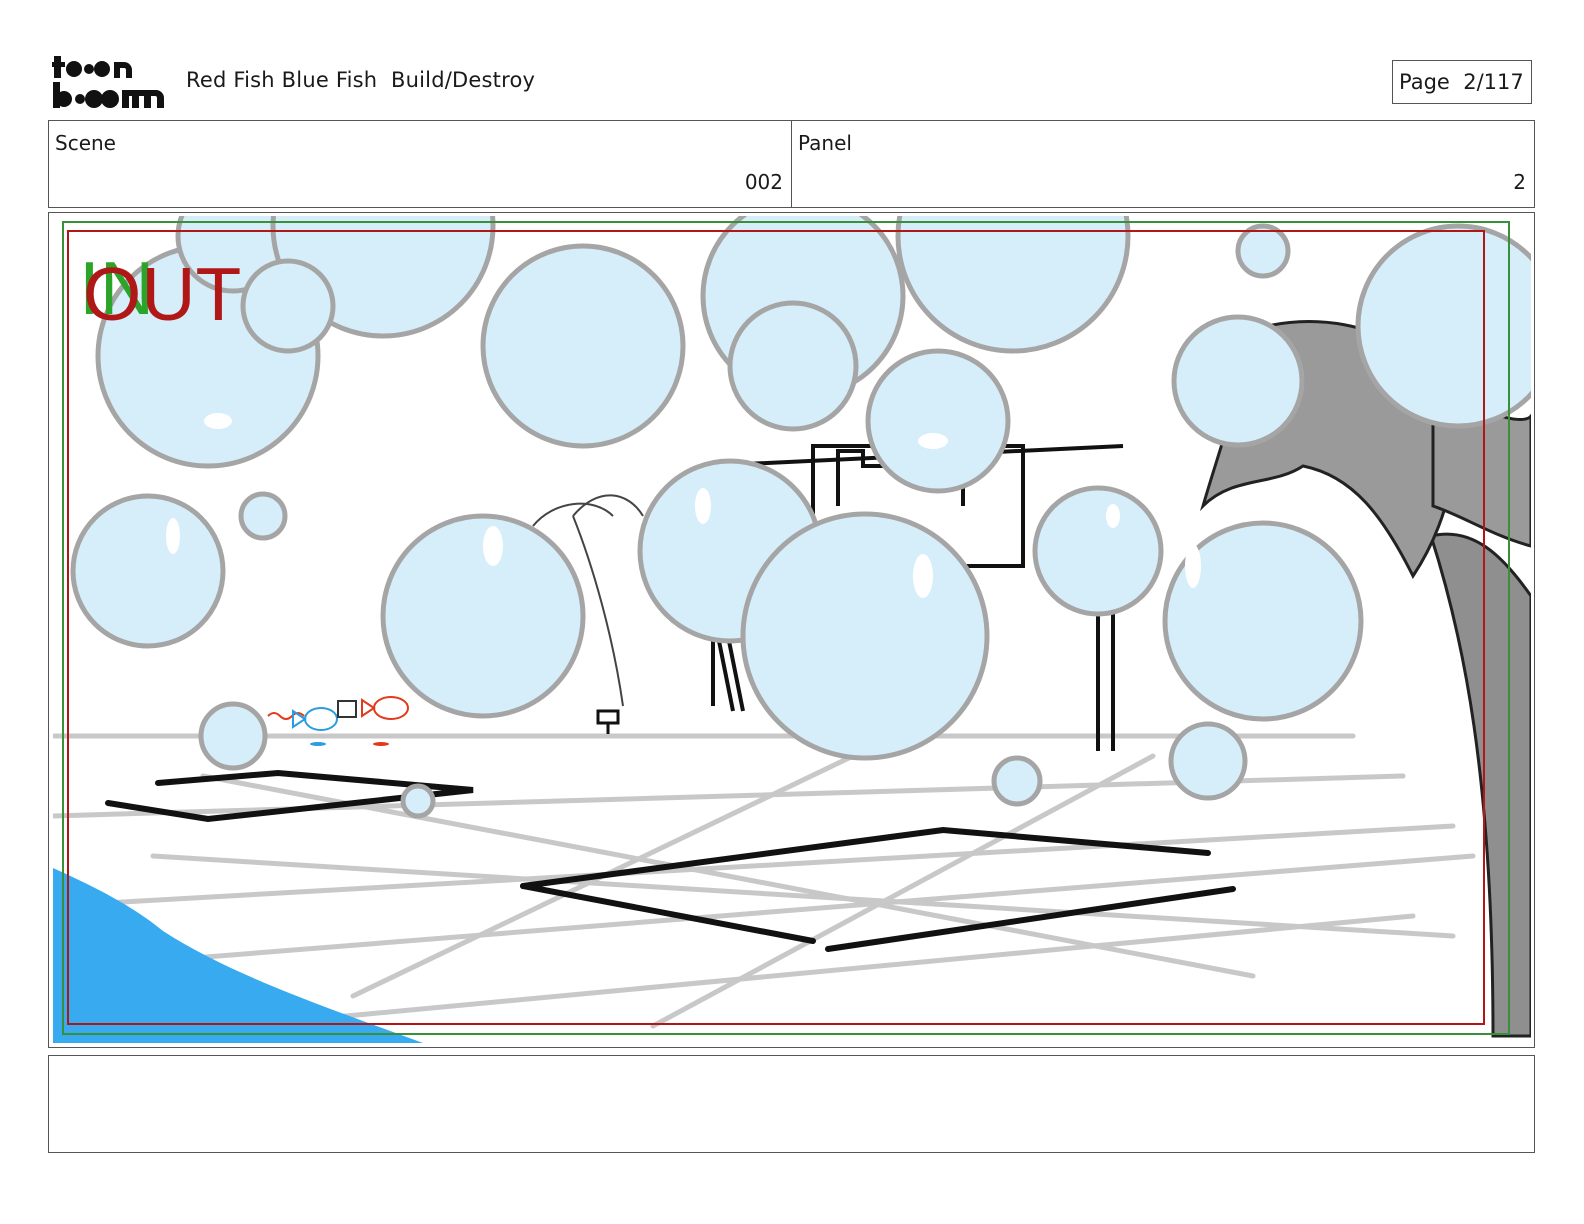 The height and width of the screenshot is (1224, 1584). What do you see at coordinates (791, 1104) in the screenshot?
I see `notes-box` at bounding box center [791, 1104].